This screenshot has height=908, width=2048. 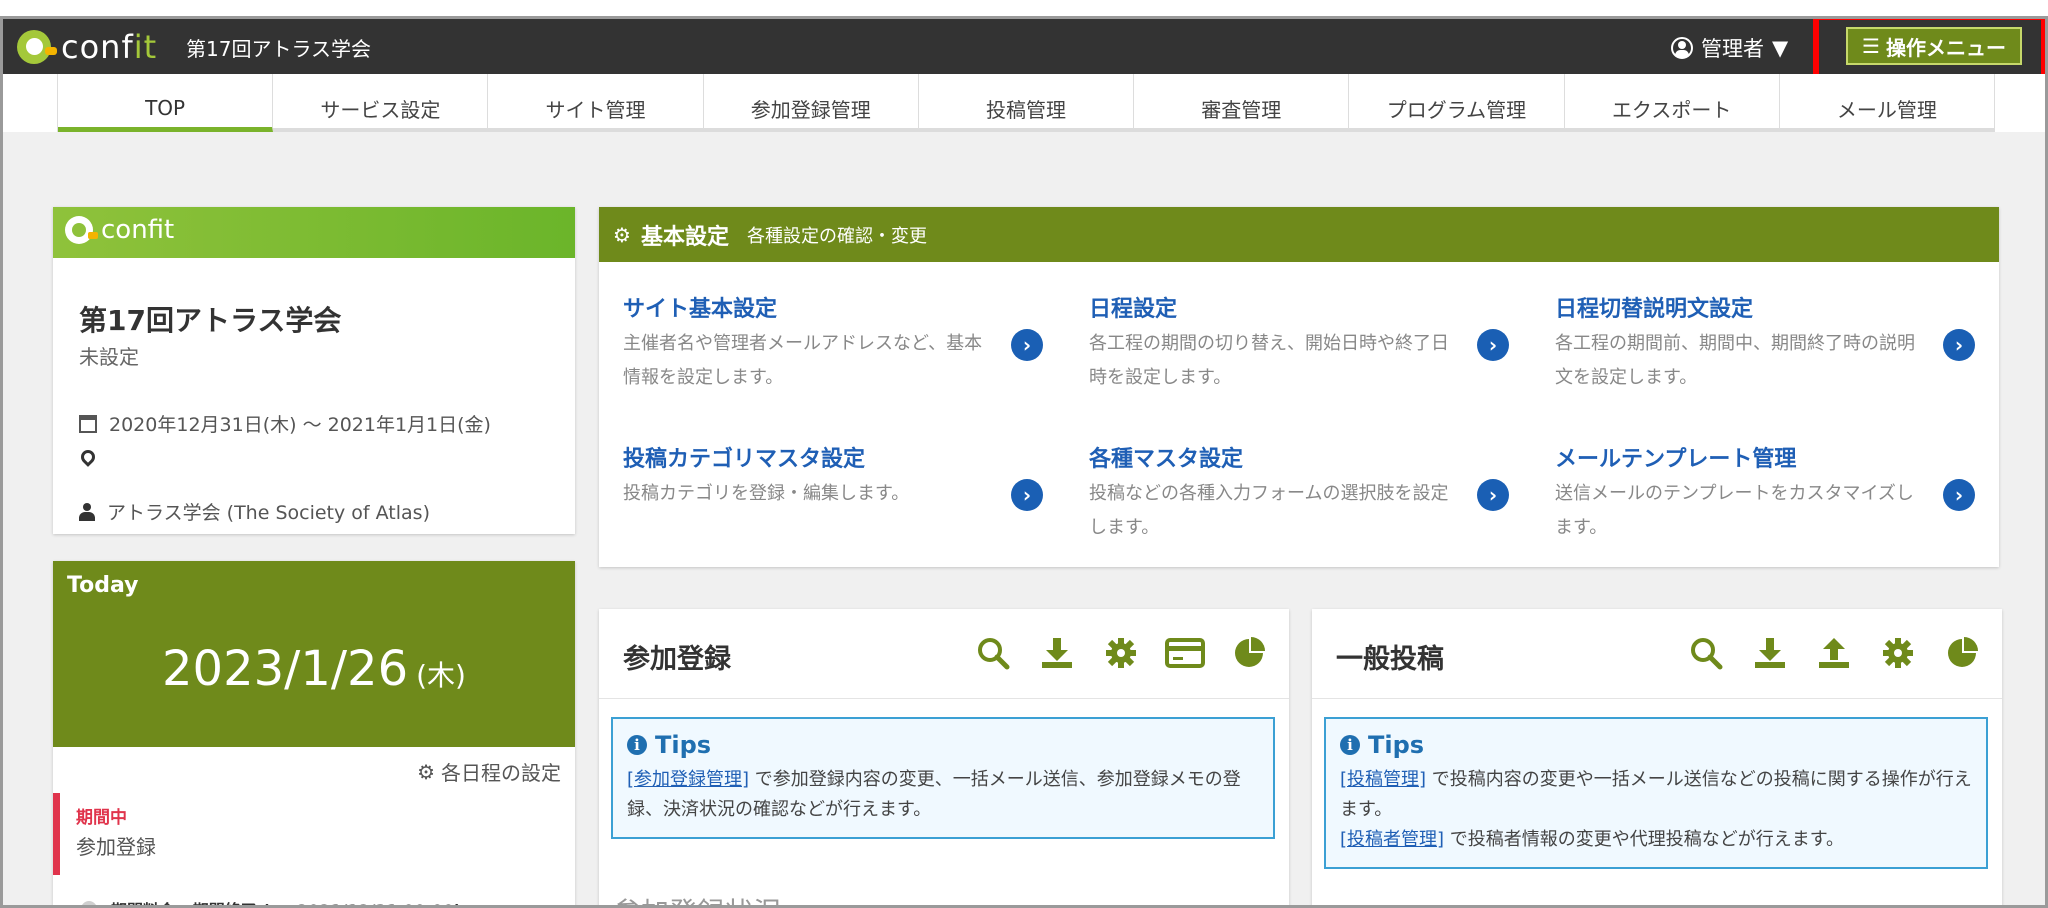 I want to click on tab-registration-management: 参加登録管理, so click(x=811, y=103).